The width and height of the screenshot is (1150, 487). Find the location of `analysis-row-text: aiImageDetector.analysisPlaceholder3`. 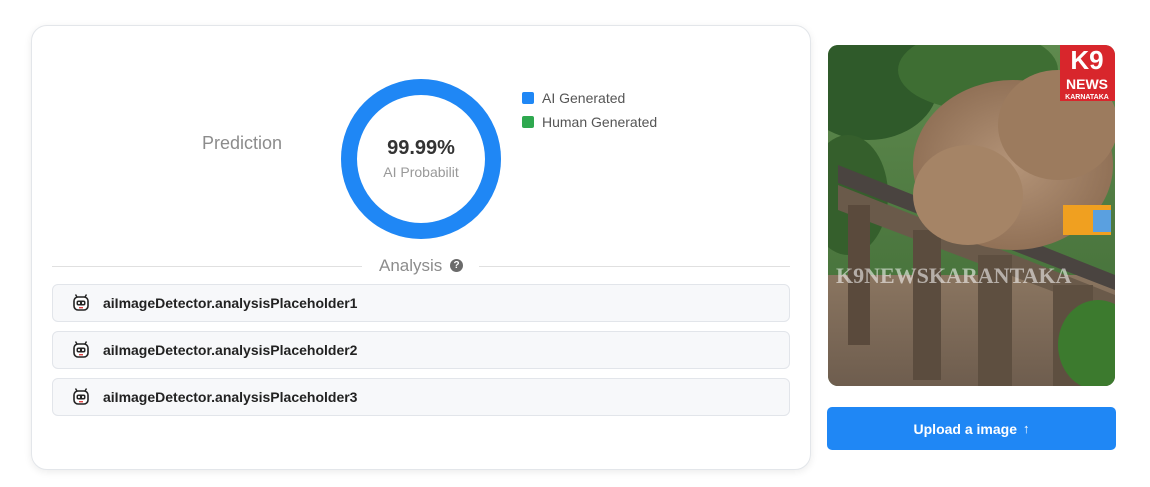

analysis-row-text: aiImageDetector.analysisPlaceholder3 is located at coordinates (230, 397).